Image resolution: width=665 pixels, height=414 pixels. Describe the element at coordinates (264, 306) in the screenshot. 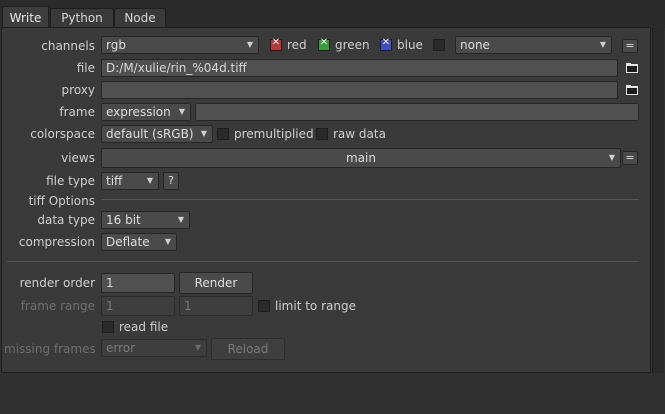

I see `limit-to-range-checkbox` at that location.